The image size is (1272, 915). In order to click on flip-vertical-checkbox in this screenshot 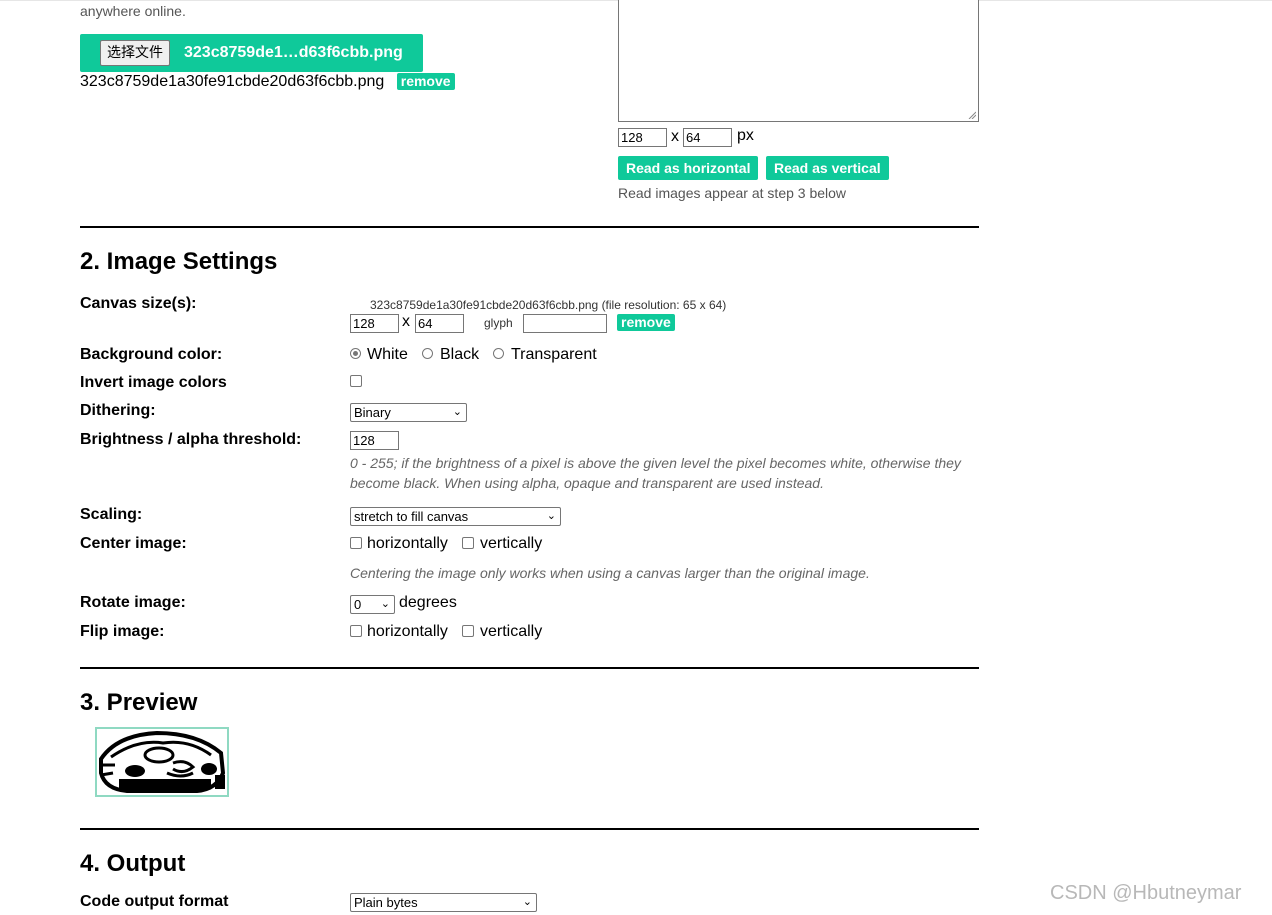, I will do `click(468, 631)`.